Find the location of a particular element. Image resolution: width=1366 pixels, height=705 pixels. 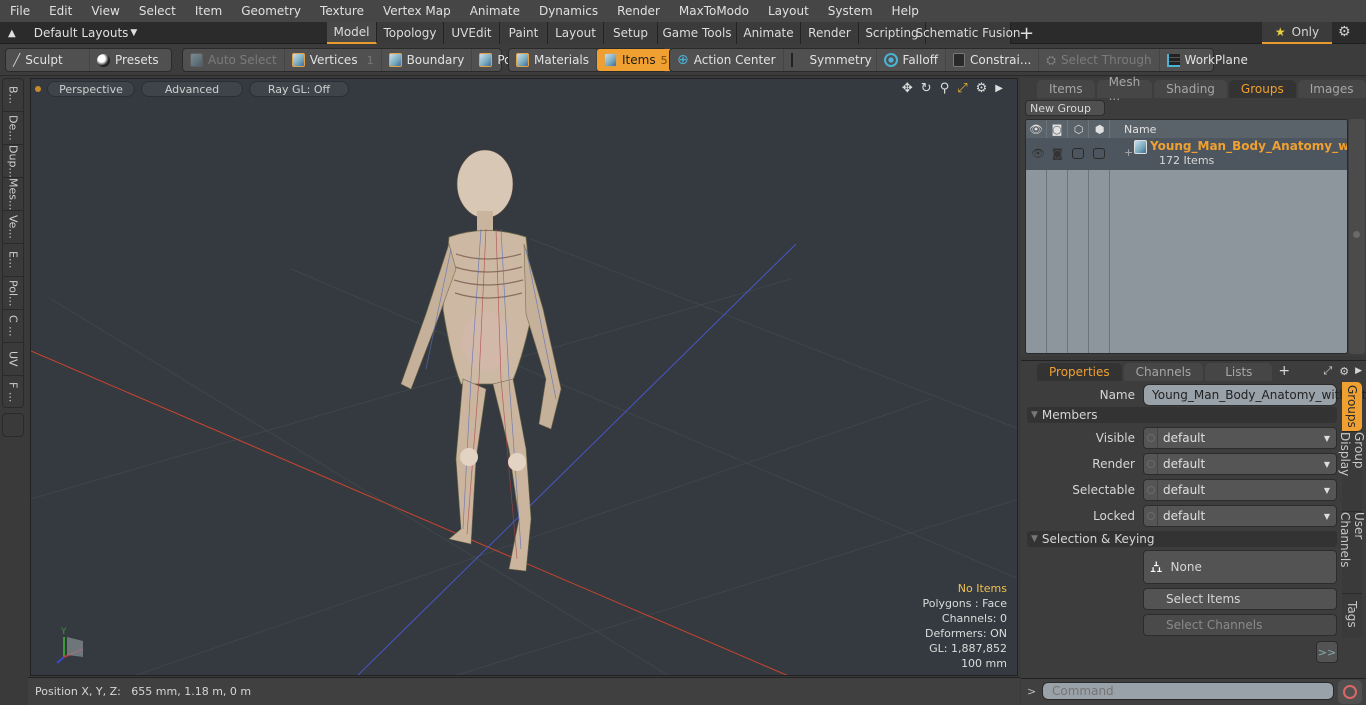

tab-animate: Animate is located at coordinates (769, 33).